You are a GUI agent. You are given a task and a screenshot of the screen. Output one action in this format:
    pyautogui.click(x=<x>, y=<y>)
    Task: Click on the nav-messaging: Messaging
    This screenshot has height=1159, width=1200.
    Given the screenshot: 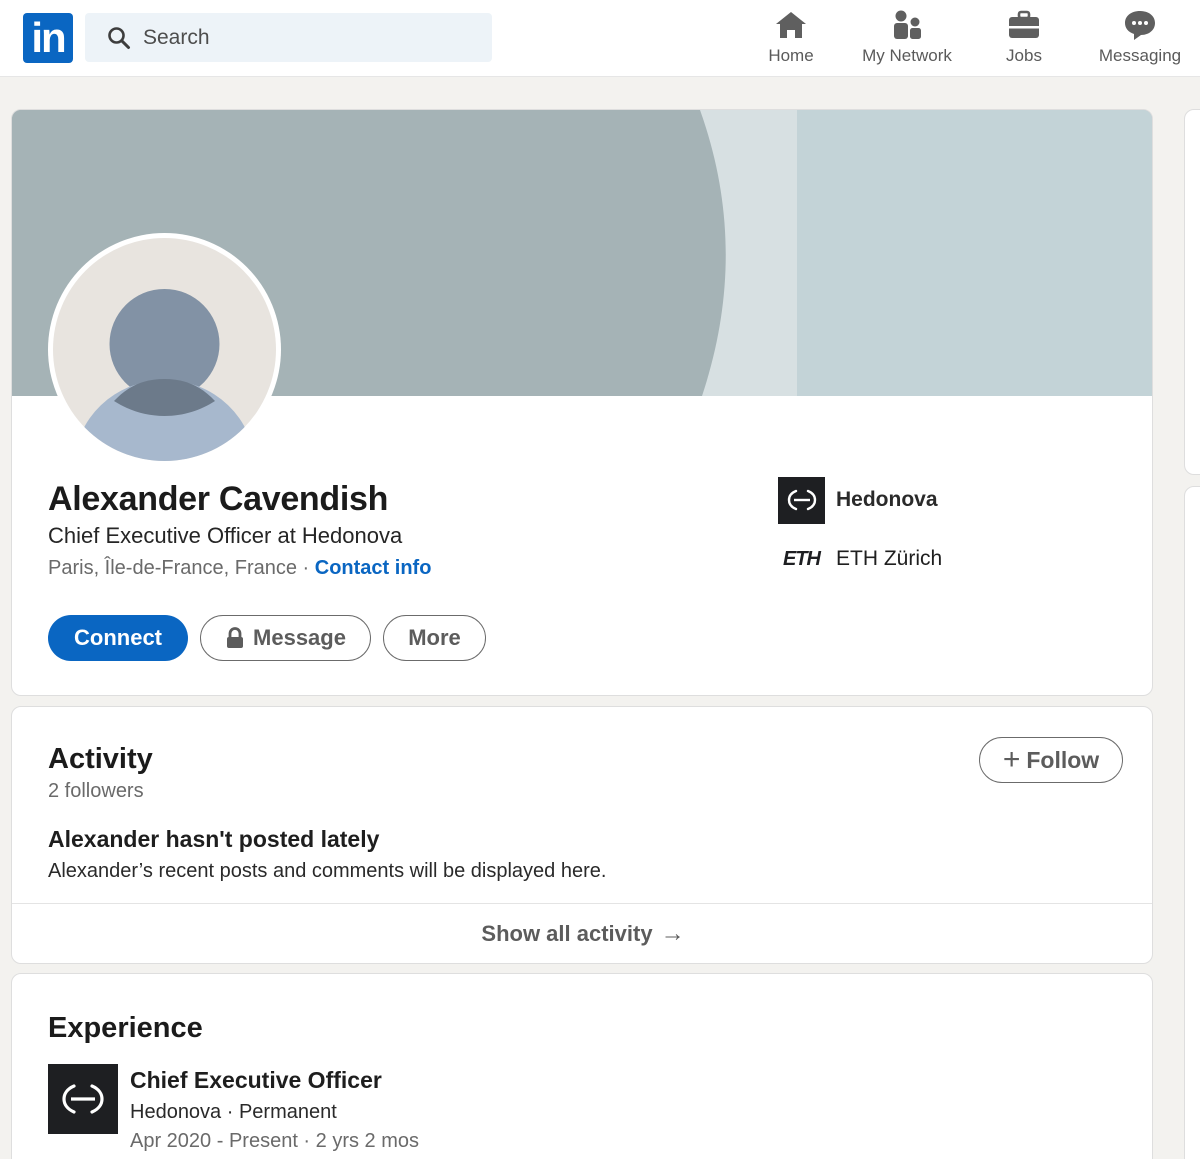 What is the action you would take?
    pyautogui.click(x=1140, y=39)
    